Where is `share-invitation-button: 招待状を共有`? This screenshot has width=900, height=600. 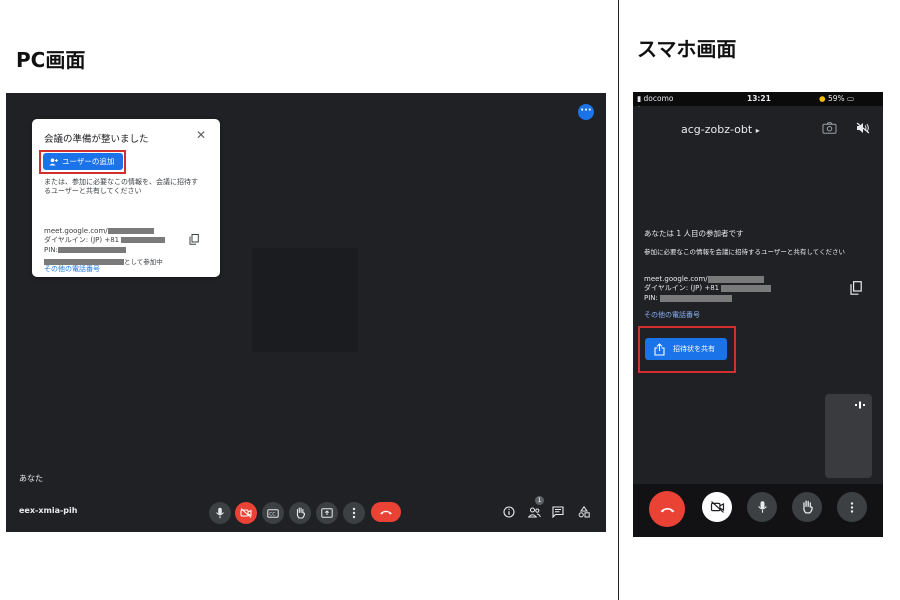
share-invitation-button: 招待状を共有 is located at coordinates (686, 349).